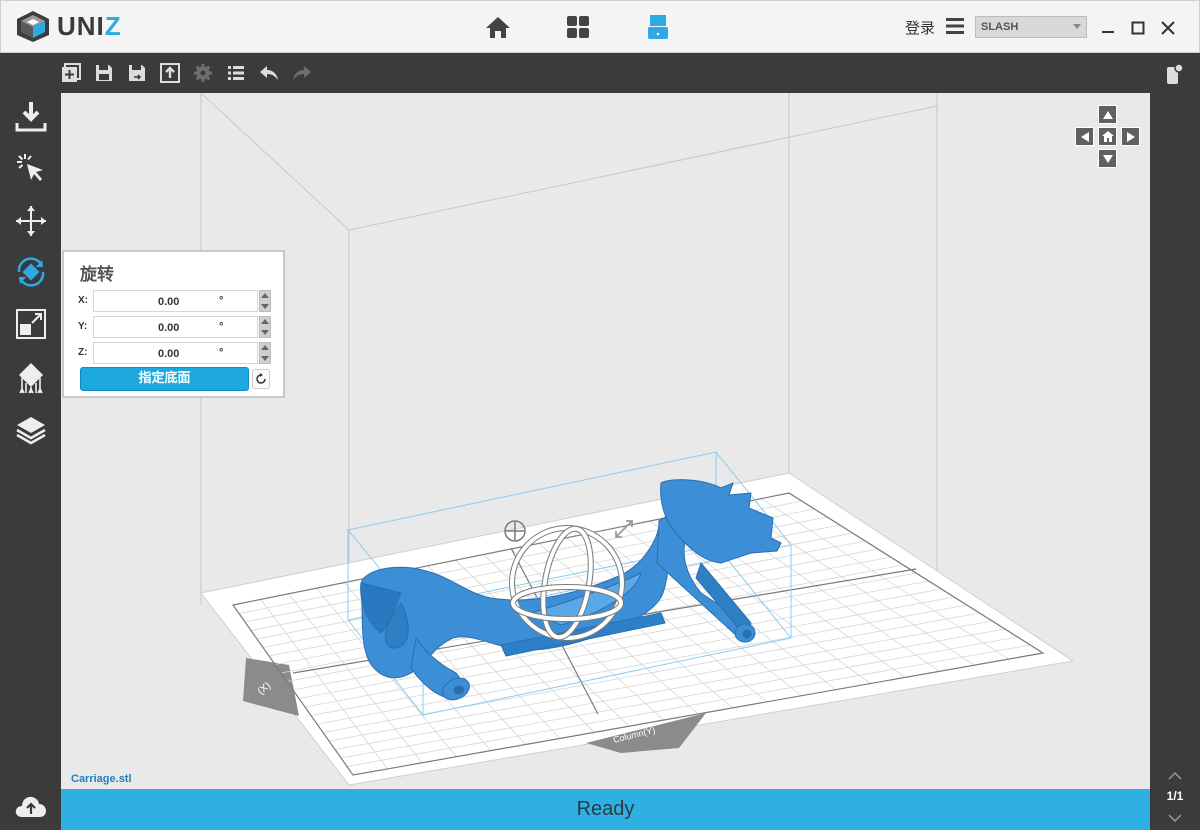 This screenshot has height=830, width=1200. I want to click on page-counter: 1/1, so click(1175, 796).